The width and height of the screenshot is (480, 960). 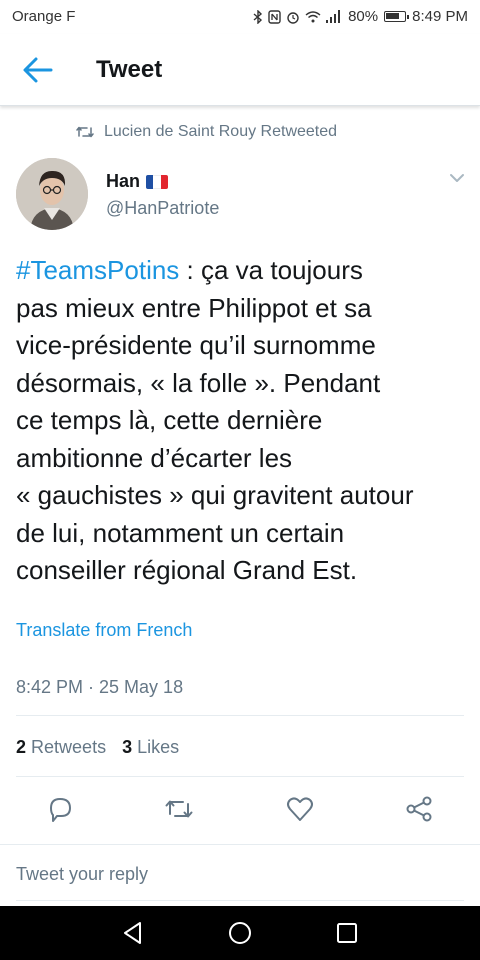 What do you see at coordinates (60, 809) in the screenshot?
I see `reply-icon` at bounding box center [60, 809].